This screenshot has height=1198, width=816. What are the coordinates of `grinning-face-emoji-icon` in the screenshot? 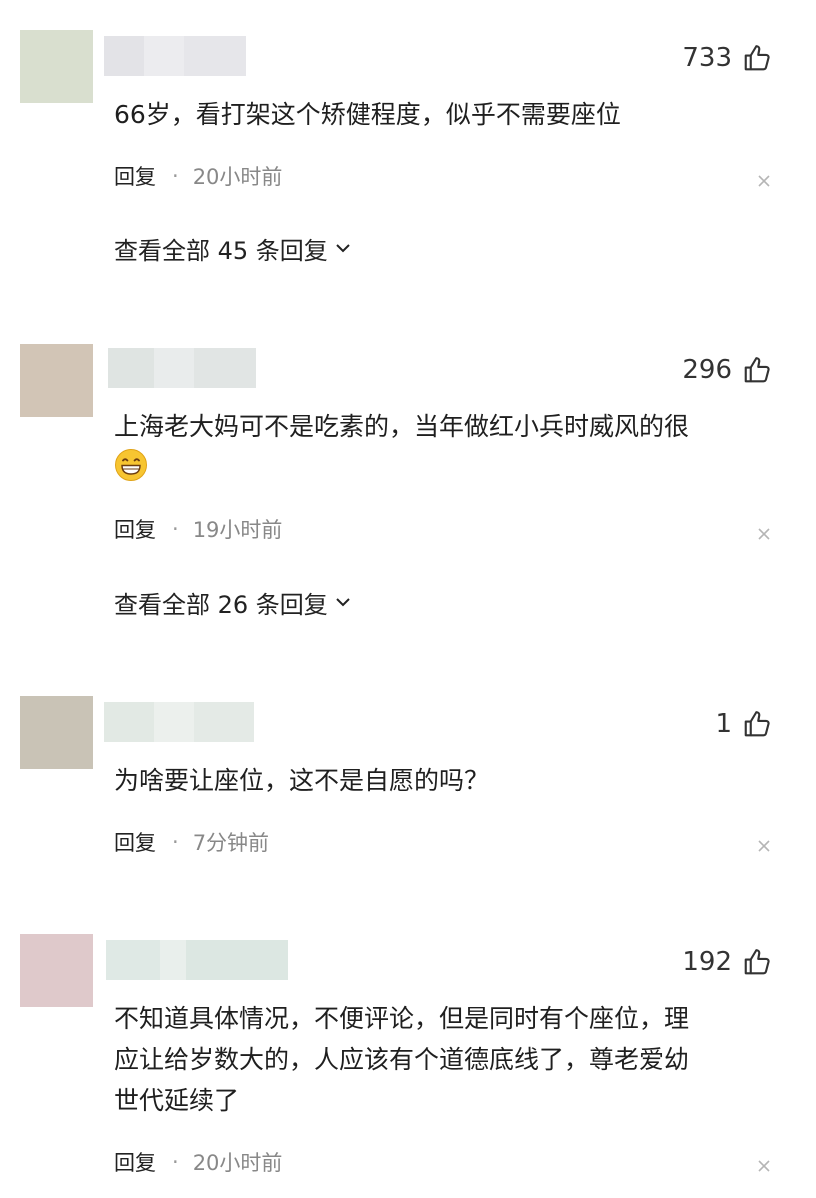 It's located at (131, 465).